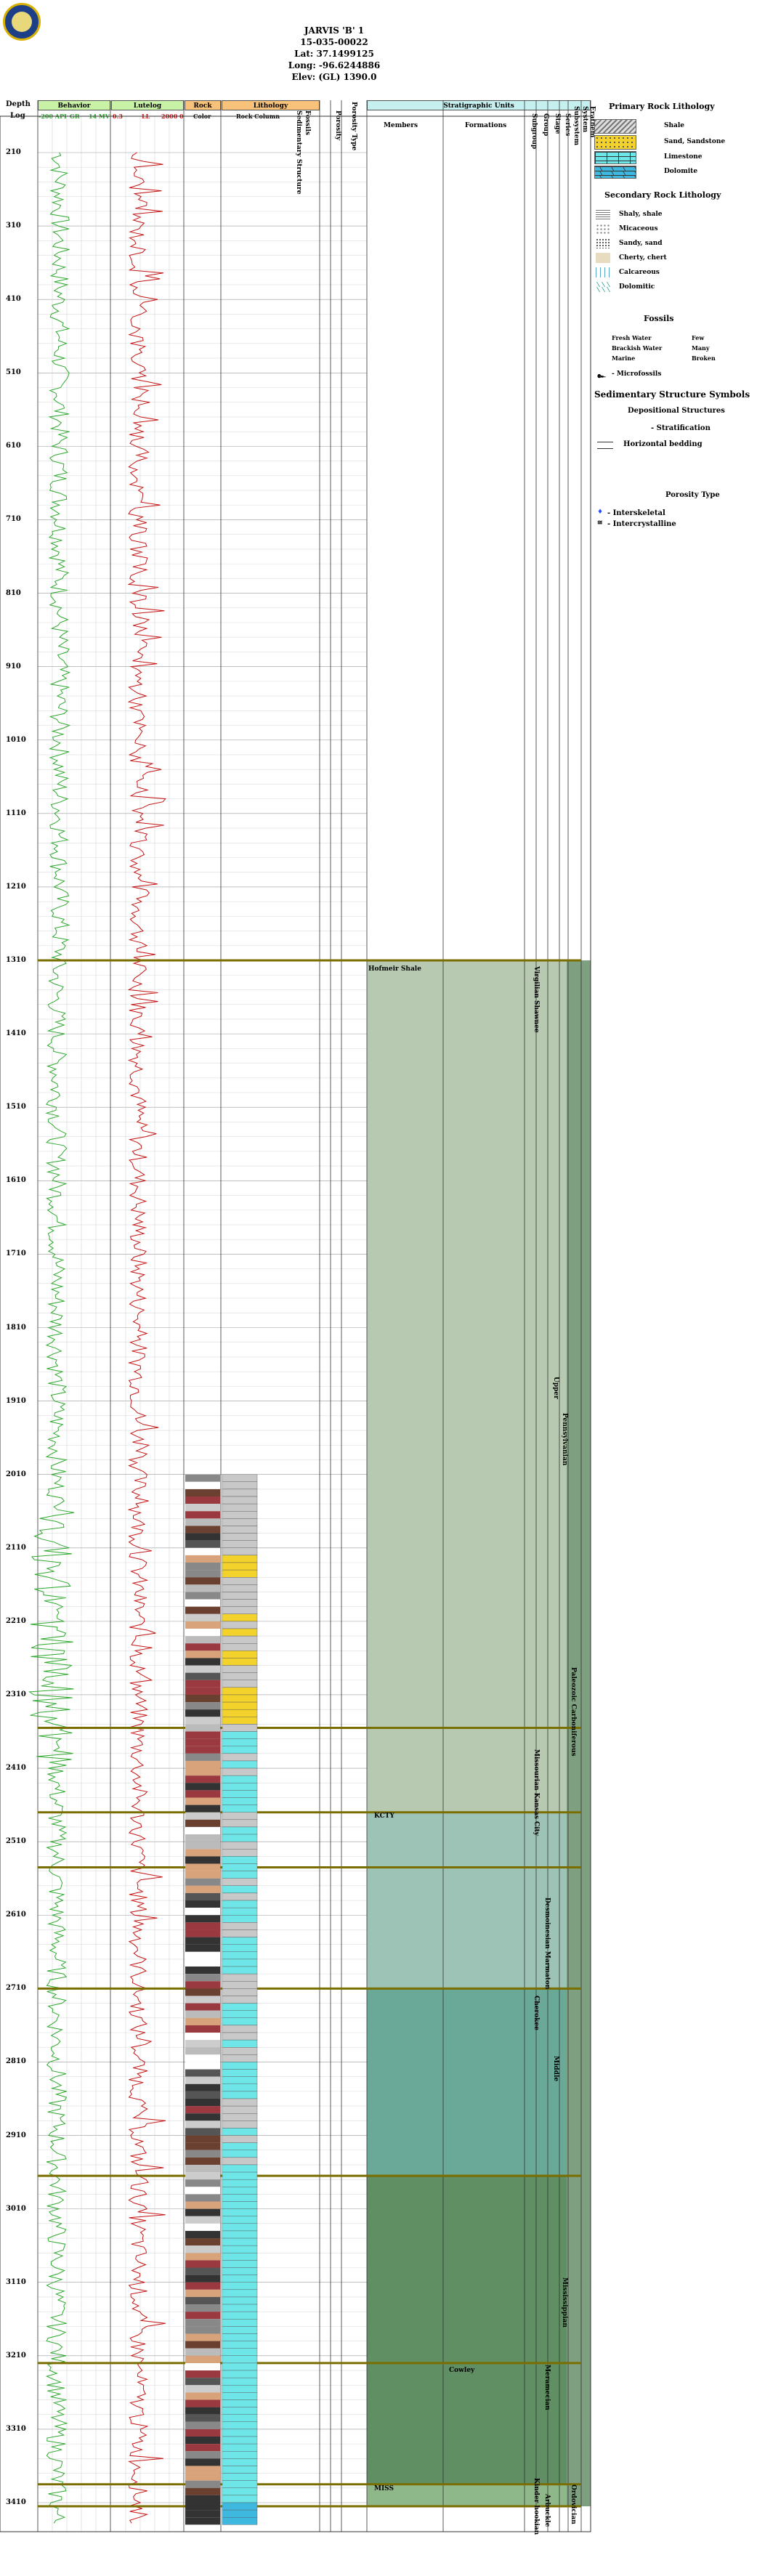 The width and height of the screenshot is (757, 2576). I want to click on marine-label: Marine, so click(624, 358).